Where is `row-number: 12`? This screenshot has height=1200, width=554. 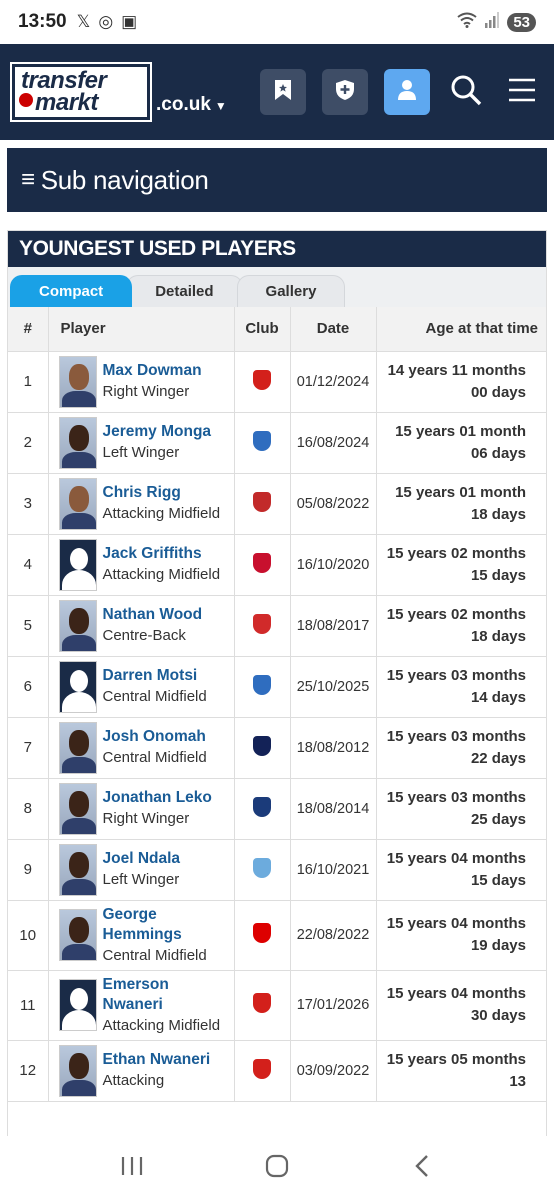
row-number: 12 is located at coordinates (28, 1071).